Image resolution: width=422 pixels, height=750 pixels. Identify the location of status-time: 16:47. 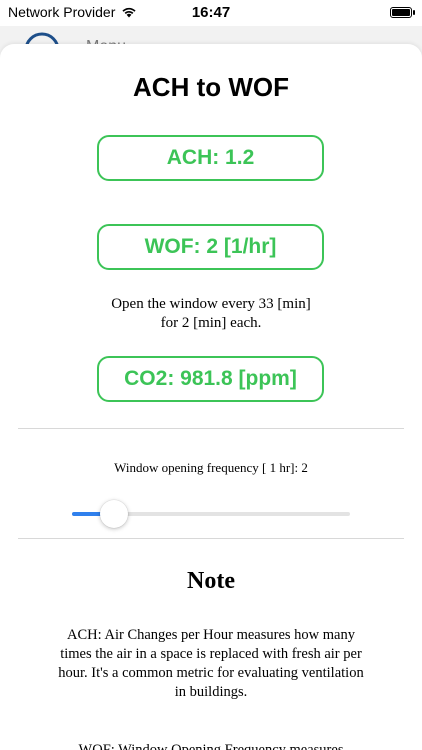
(211, 12).